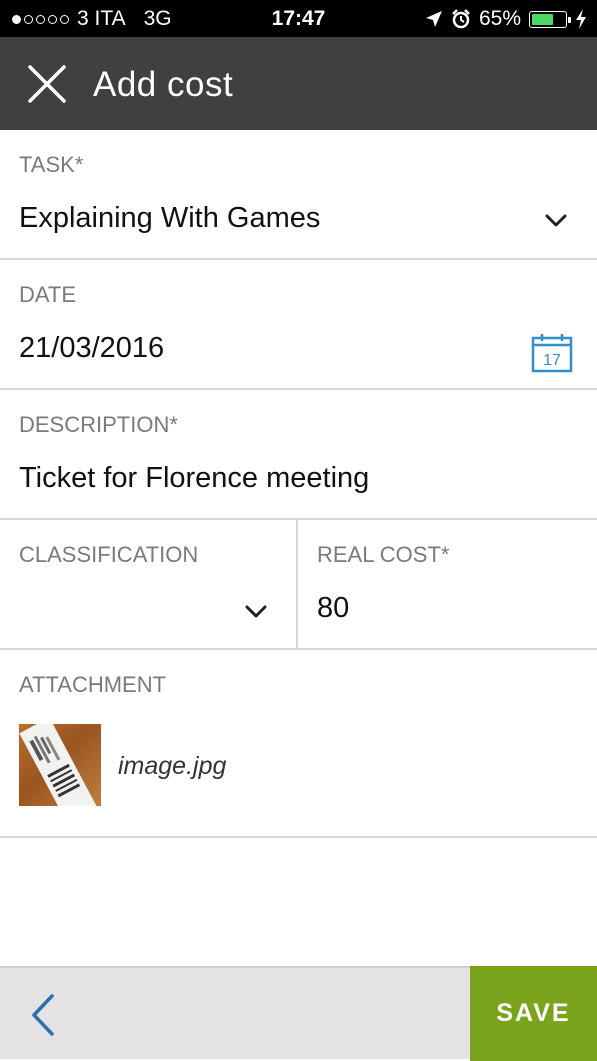 This screenshot has width=597, height=1061. I want to click on description-value: Ticket for Florence meeting, so click(194, 478).